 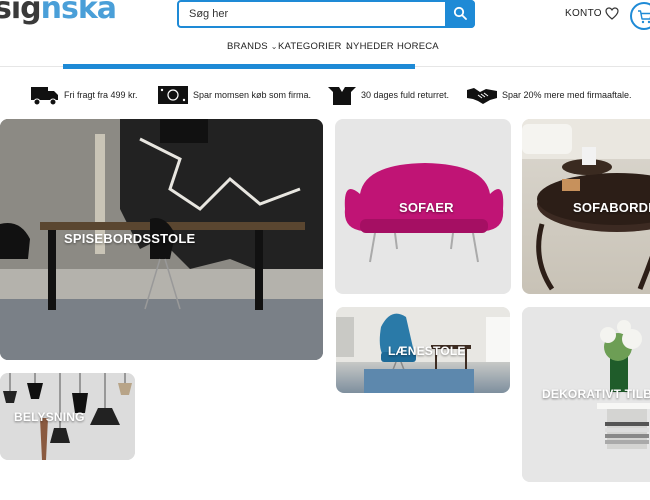 I want to click on nav-item-kategorier: KATEGORIER ⌄, so click(x=315, y=46).